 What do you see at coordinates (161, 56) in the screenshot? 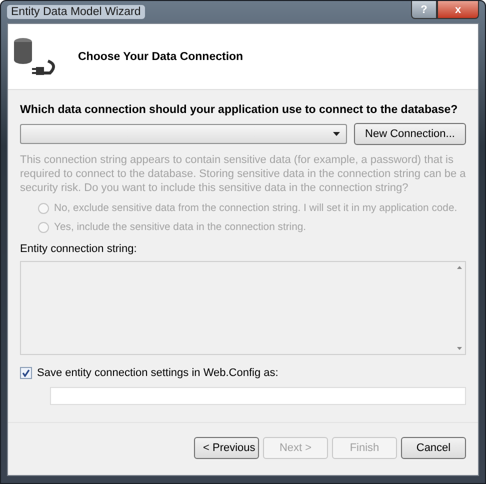
I see `page-heading: Choose Your Data Connection` at bounding box center [161, 56].